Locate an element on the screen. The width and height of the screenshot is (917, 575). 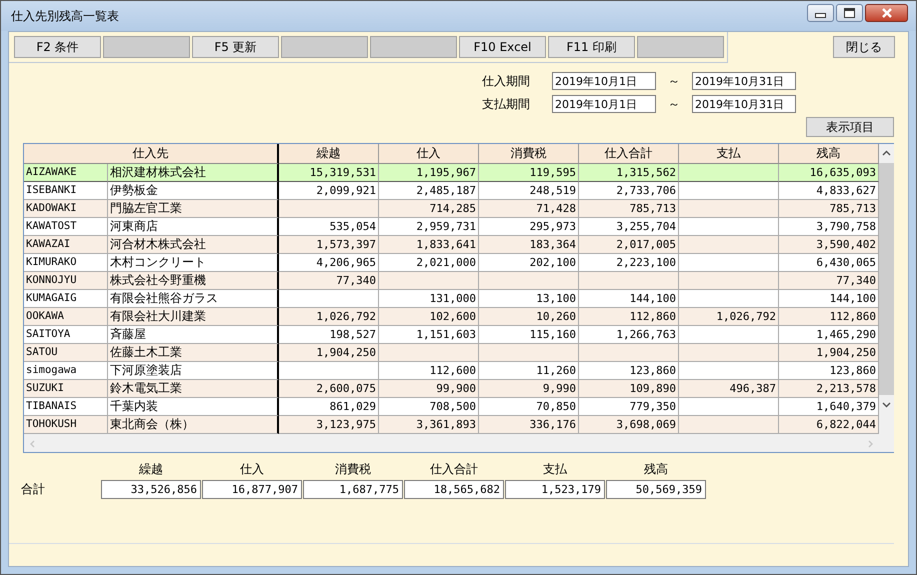
table-row: KONNOJYU 株式会社今野重機 77,340 77,340 is located at coordinates (451, 281).